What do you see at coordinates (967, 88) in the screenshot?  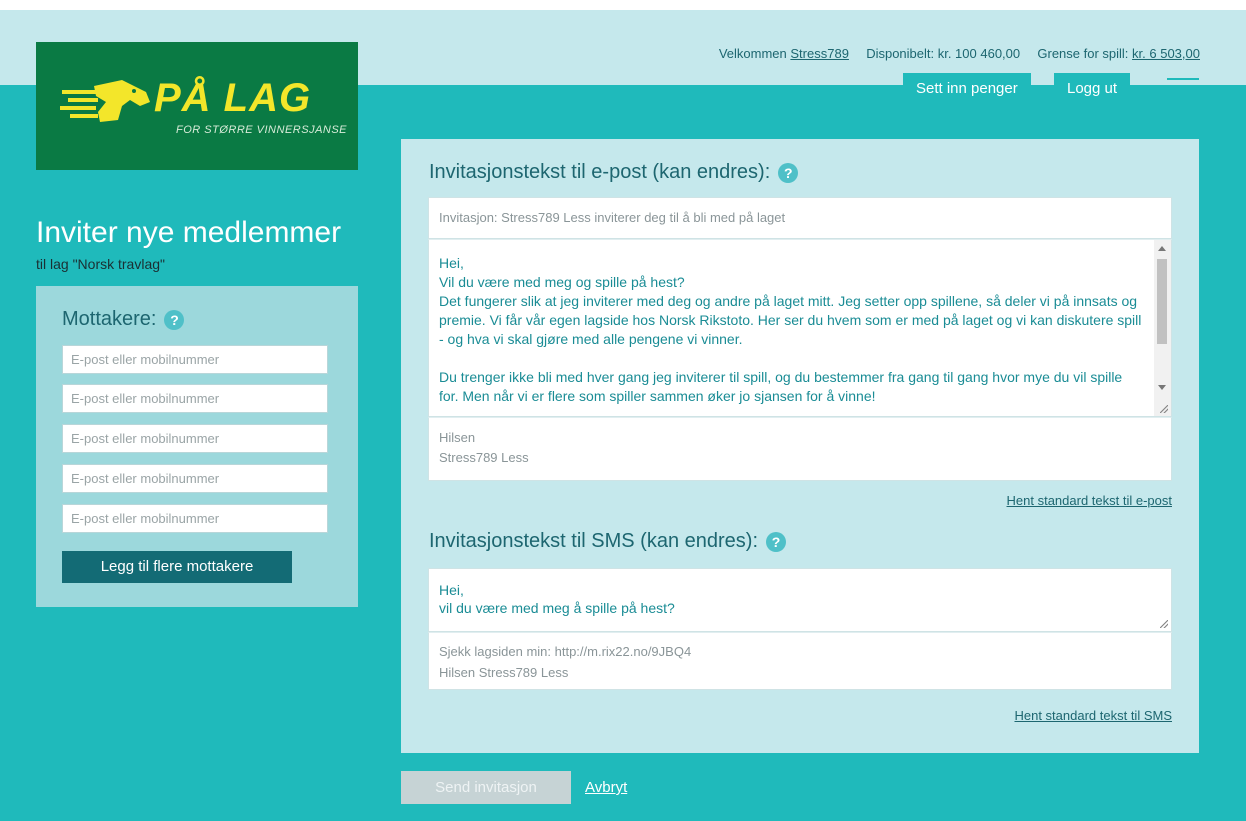 I see `deposit-button: Sett inn penger` at bounding box center [967, 88].